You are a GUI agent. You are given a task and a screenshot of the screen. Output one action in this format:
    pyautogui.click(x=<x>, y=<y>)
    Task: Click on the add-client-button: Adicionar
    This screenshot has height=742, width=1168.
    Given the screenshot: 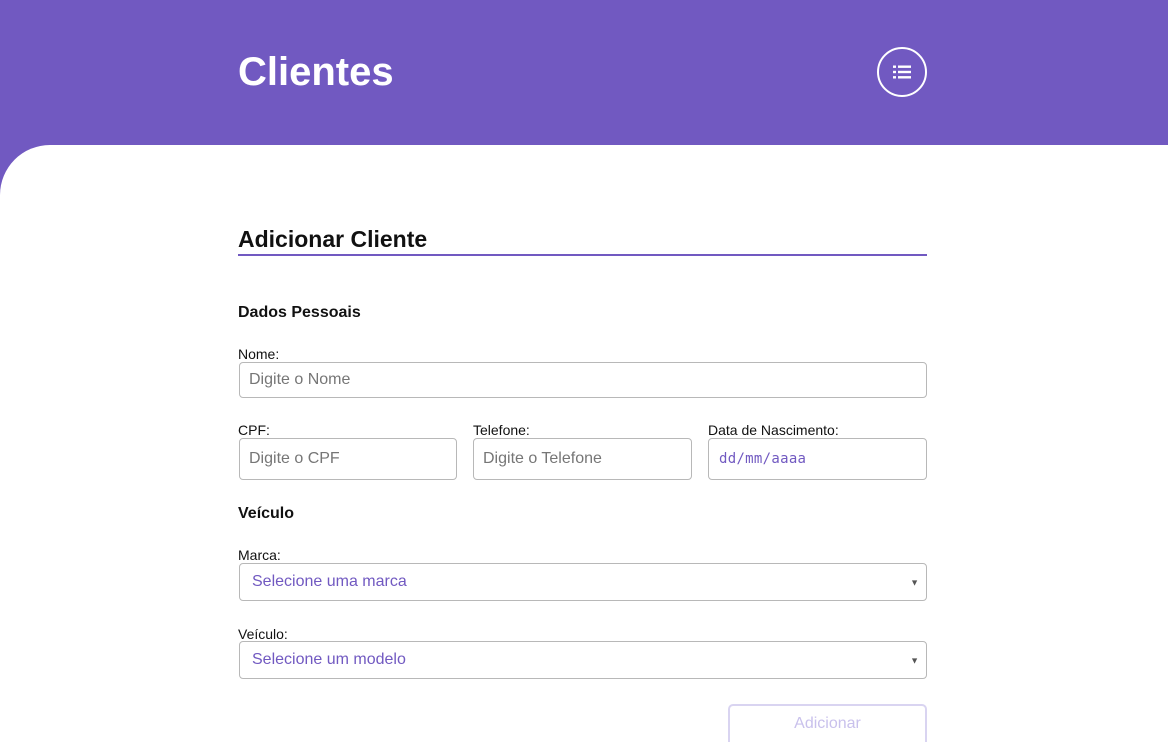 What is the action you would take?
    pyautogui.click(x=827, y=723)
    